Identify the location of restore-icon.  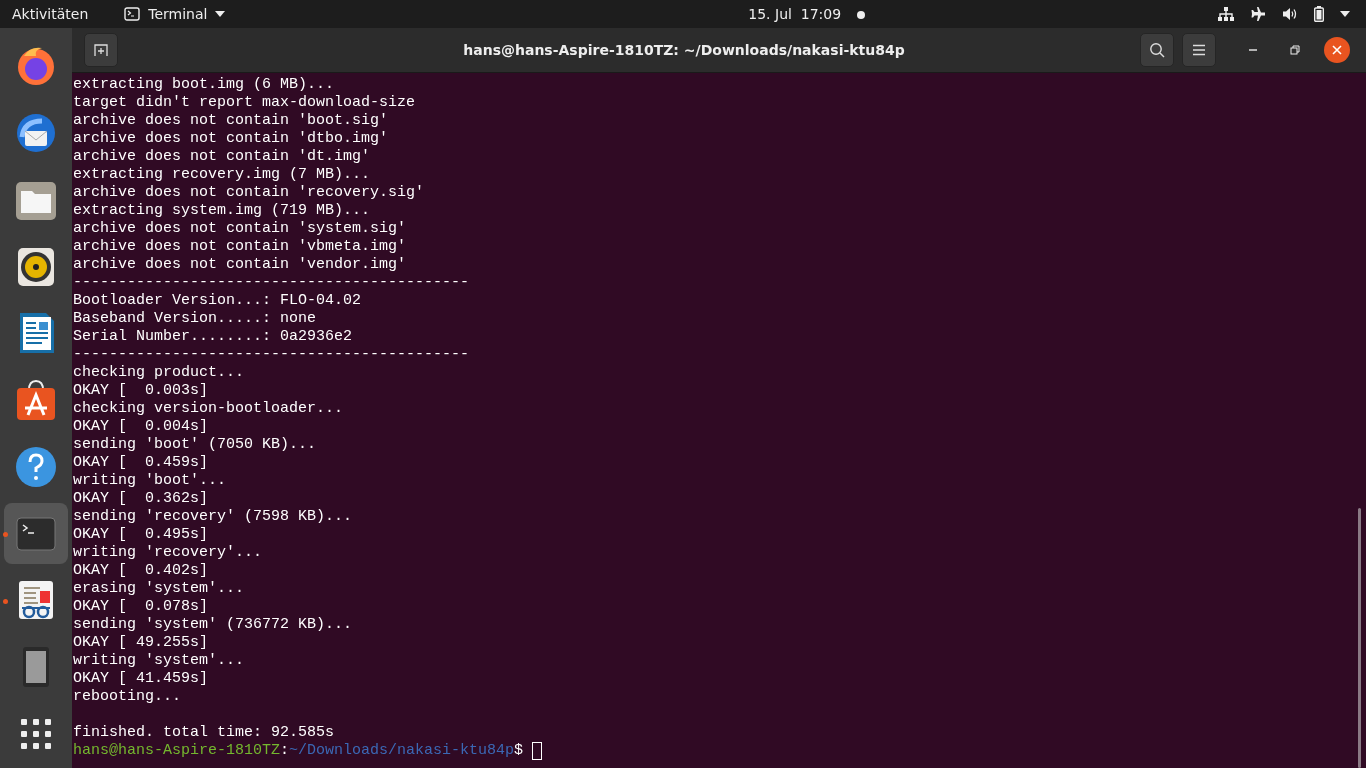
(1295, 50).